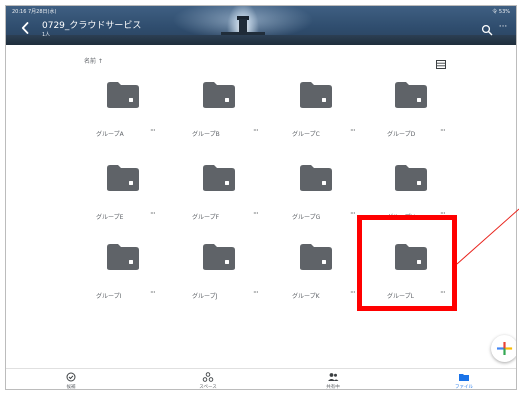 The height and width of the screenshot is (393, 519). I want to click on bottom-nav-item: ファイル, so click(464, 379).